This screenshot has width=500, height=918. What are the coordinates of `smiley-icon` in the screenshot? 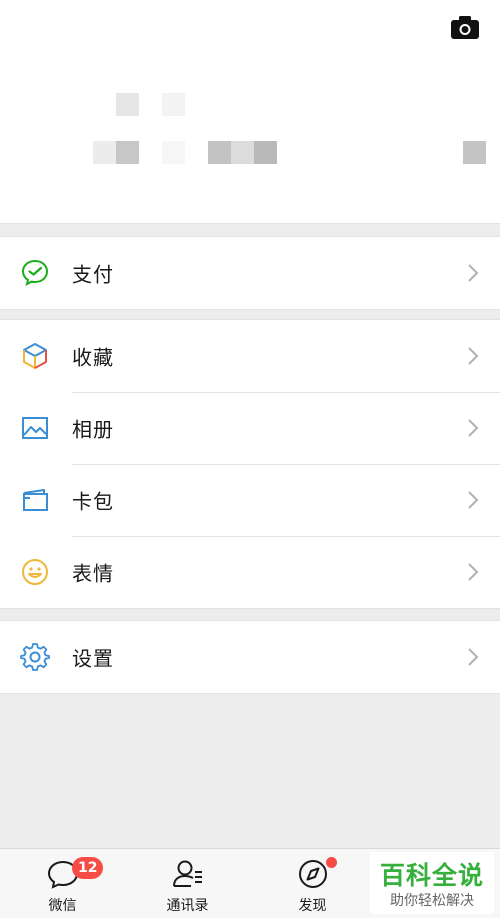 It's located at (35, 572).